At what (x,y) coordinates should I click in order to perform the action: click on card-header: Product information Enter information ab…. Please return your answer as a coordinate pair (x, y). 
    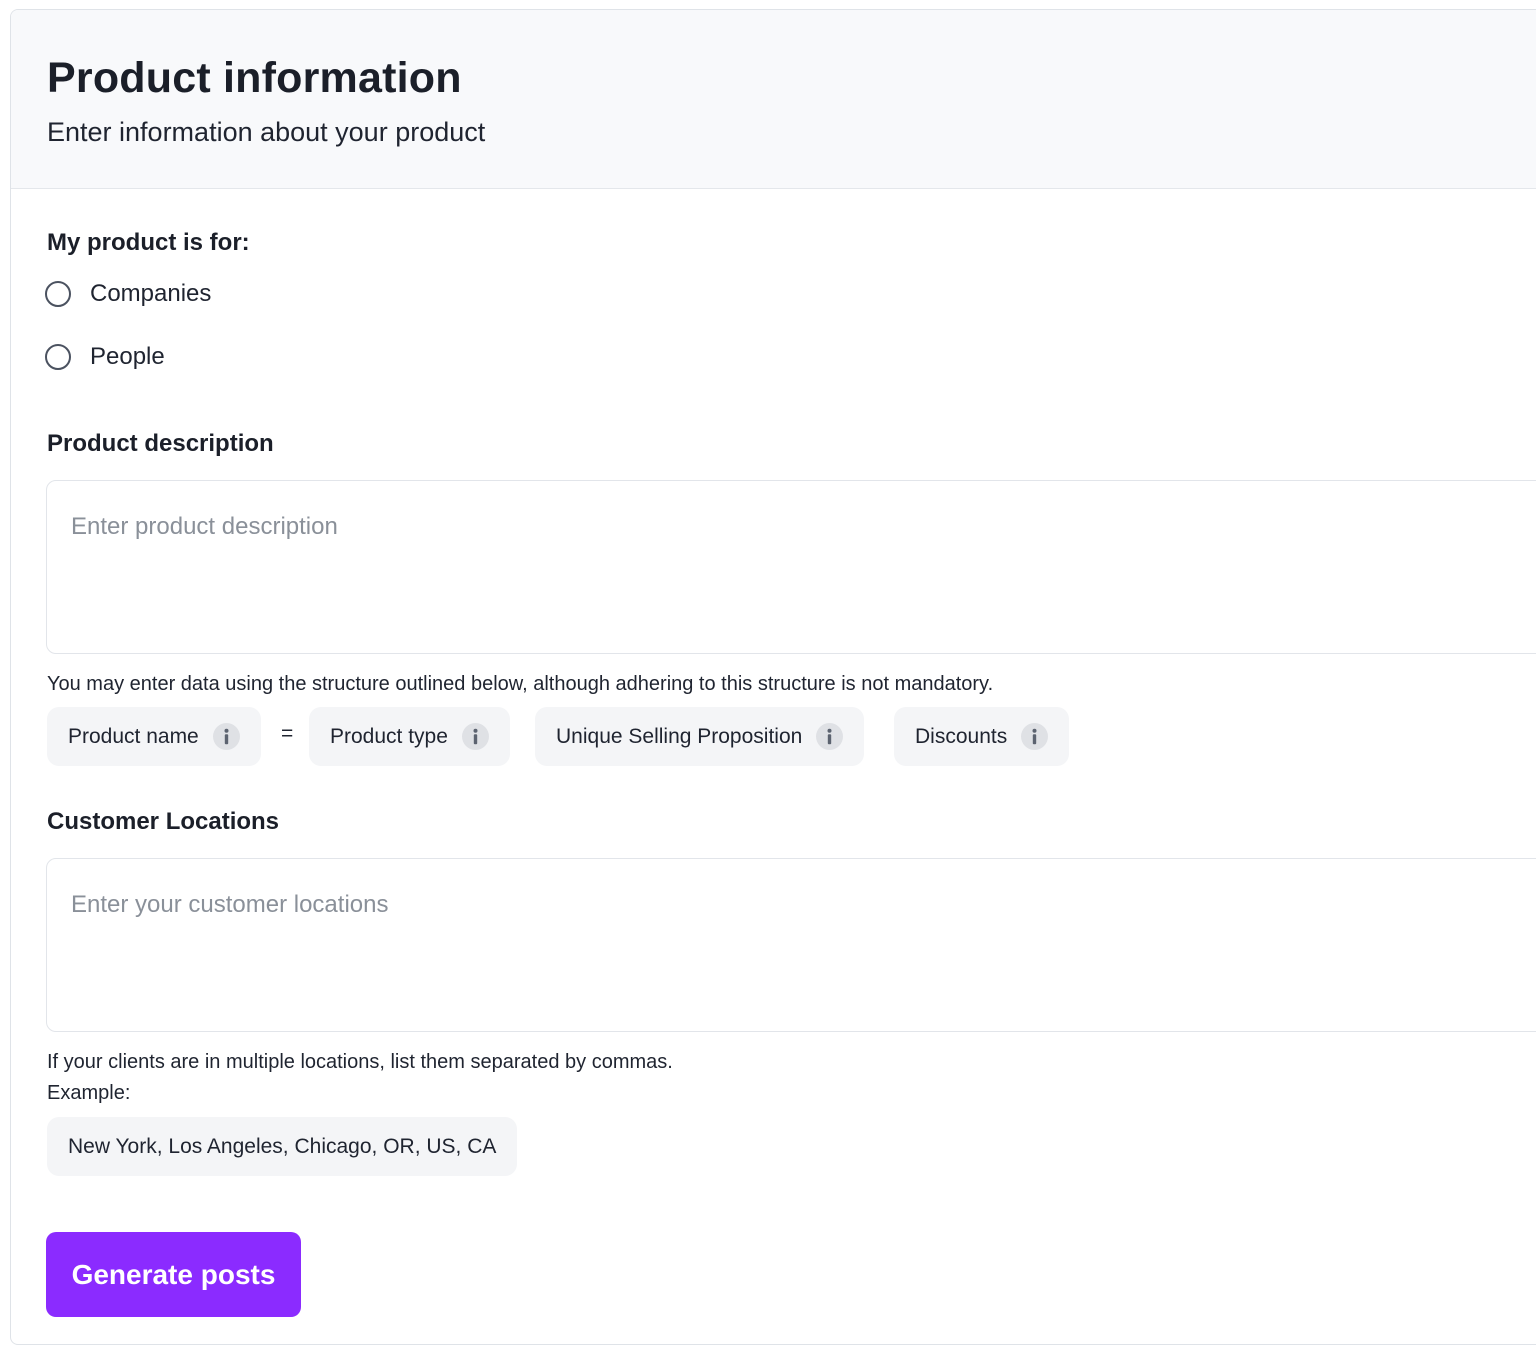
    Looking at the image, I should click on (773, 99).